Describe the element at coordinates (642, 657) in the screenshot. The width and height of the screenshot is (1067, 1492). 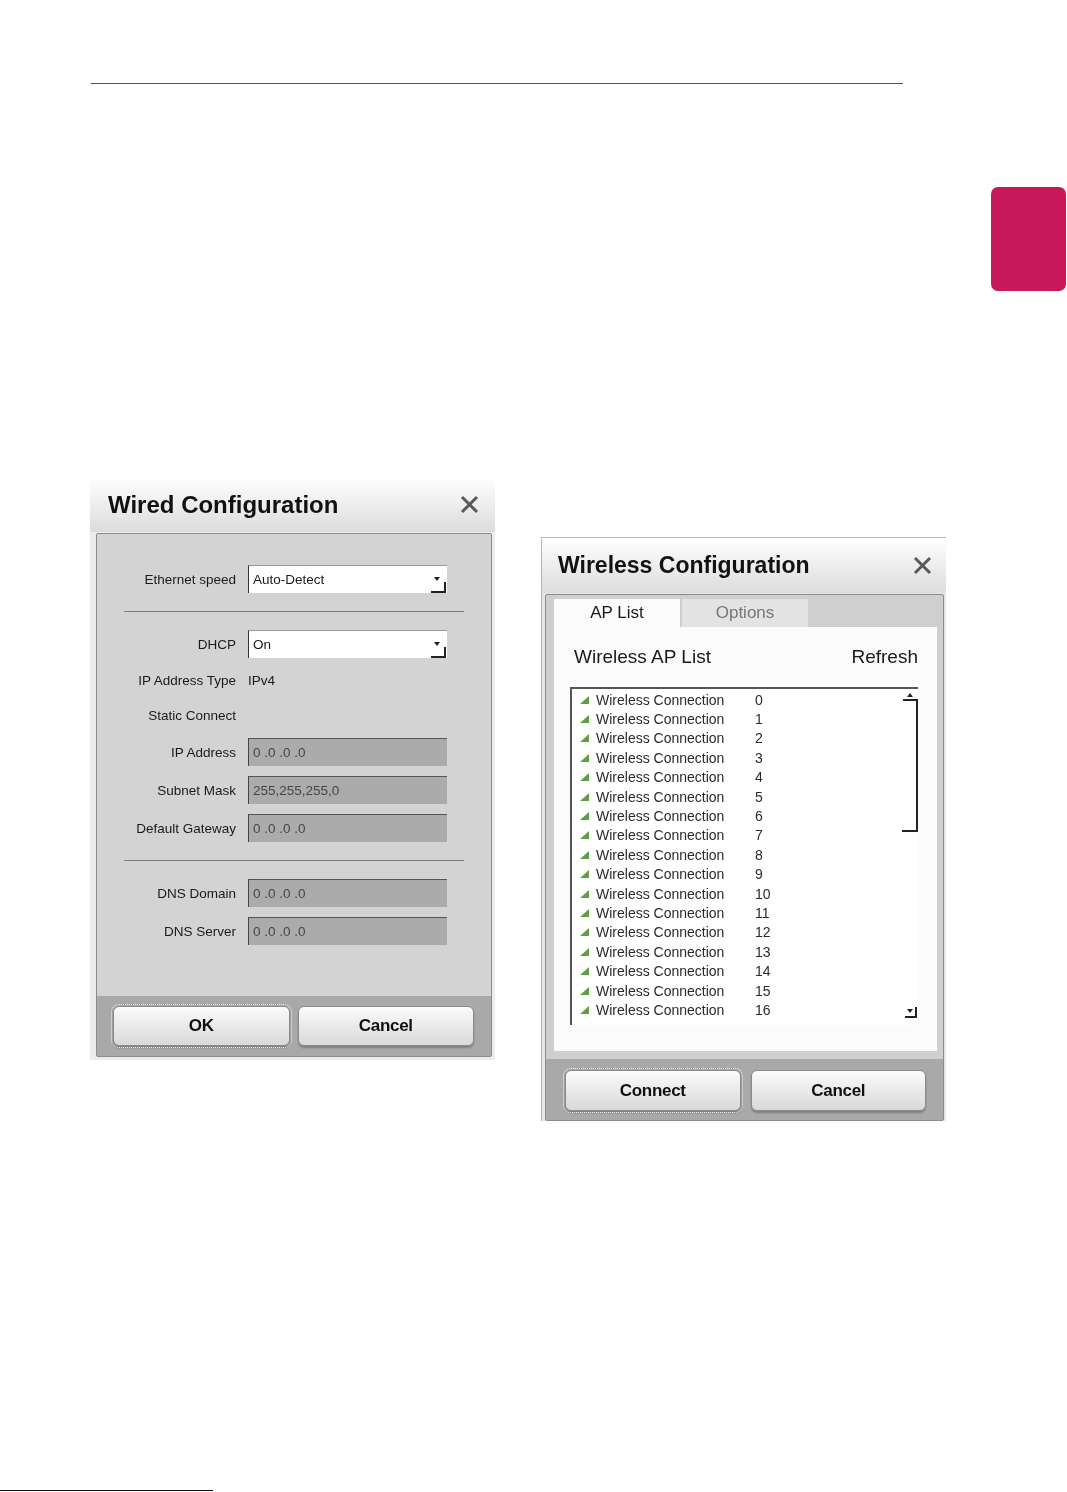
I see `list-title: Wireless AP List` at that location.